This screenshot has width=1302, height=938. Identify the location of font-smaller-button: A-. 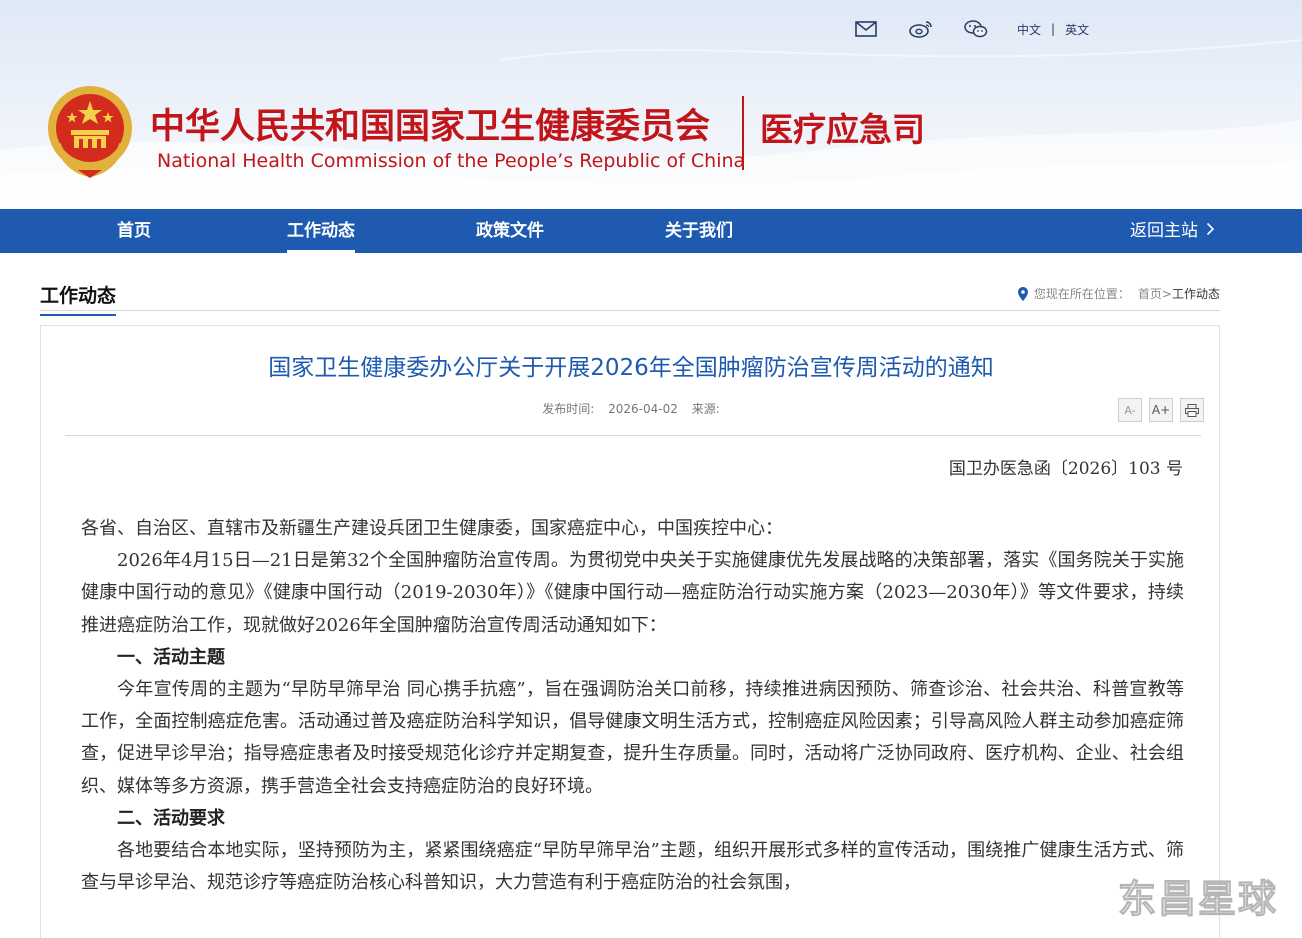
(1130, 410).